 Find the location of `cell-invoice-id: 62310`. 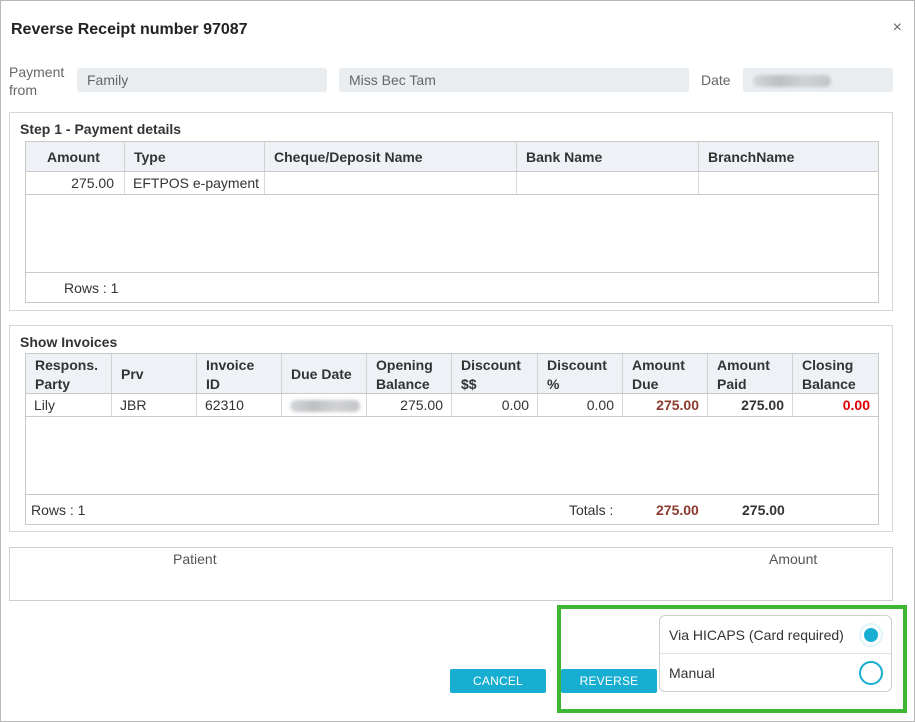

cell-invoice-id: 62310 is located at coordinates (238, 405).